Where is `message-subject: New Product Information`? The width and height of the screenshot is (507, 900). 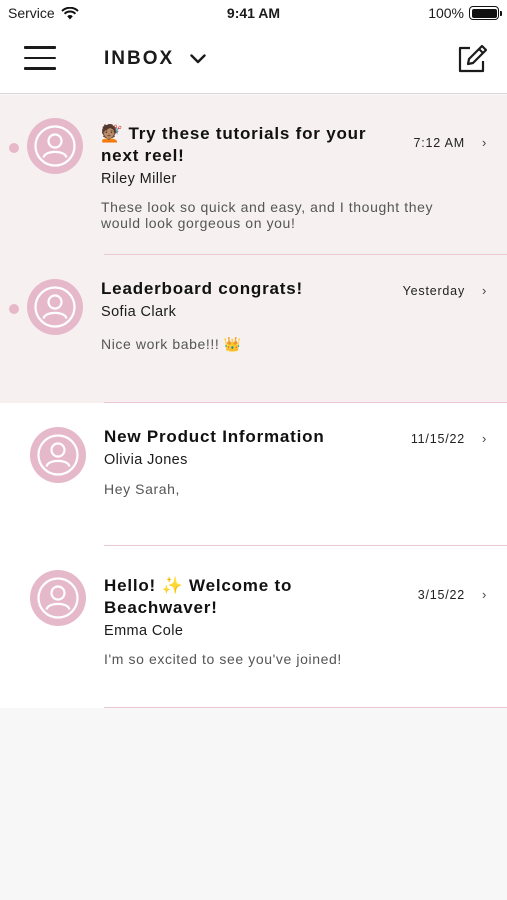 message-subject: New Product Information is located at coordinates (214, 436).